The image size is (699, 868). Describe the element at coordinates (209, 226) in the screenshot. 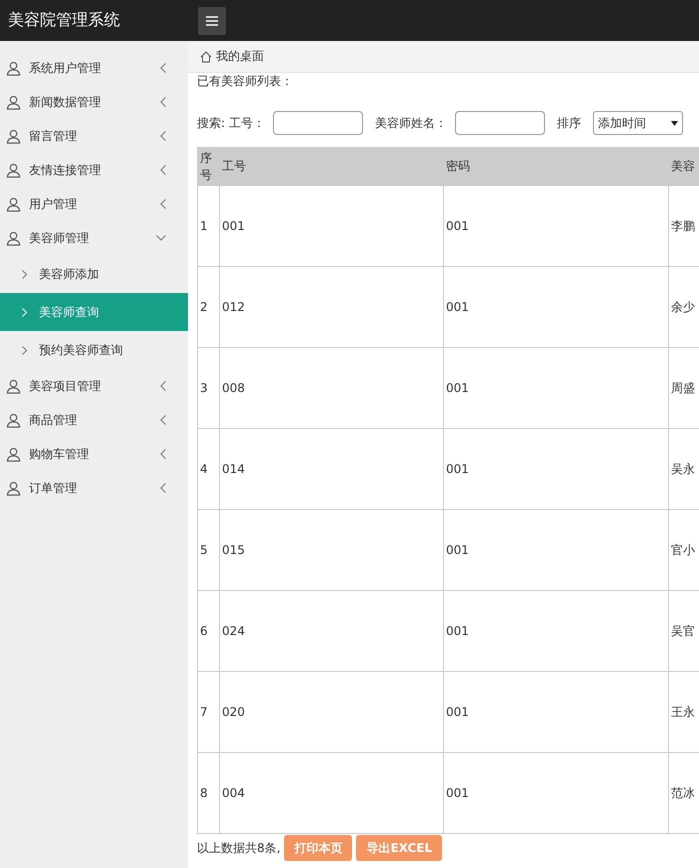

I see `table-cell: 1` at that location.